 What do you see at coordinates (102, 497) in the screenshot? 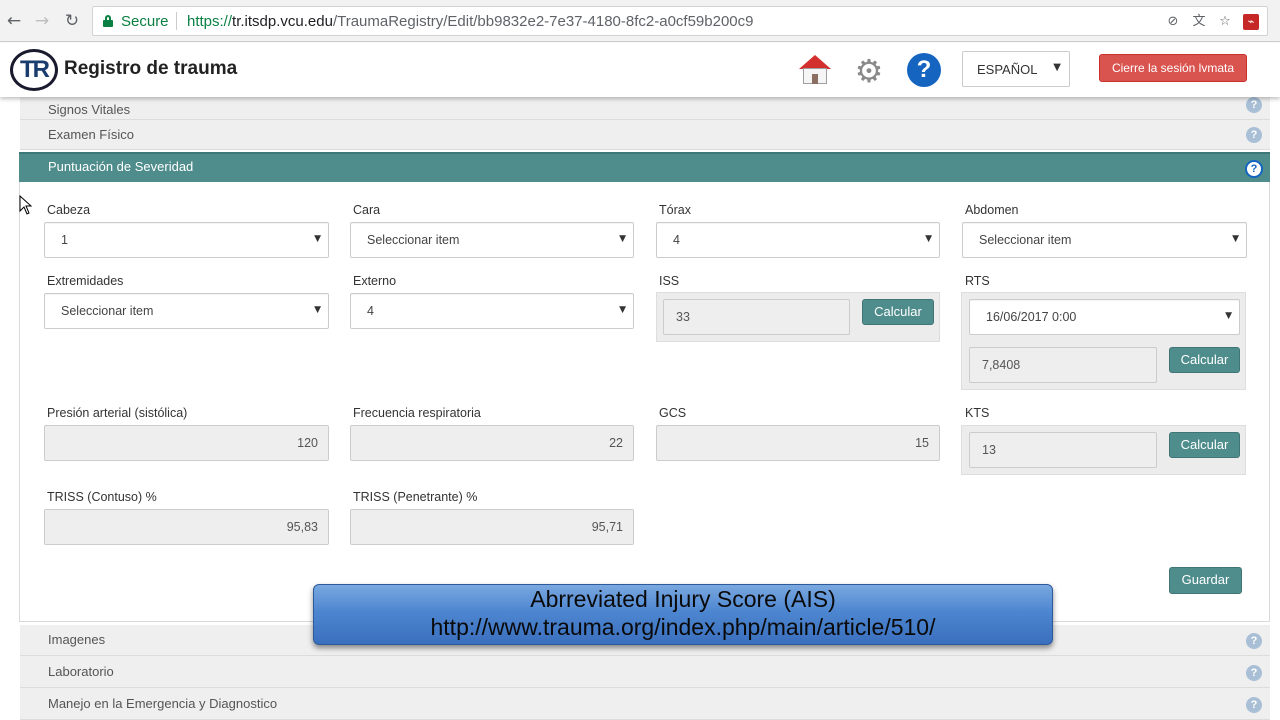
I see `triss-contuso-label: TRISS (Contuso) %` at bounding box center [102, 497].